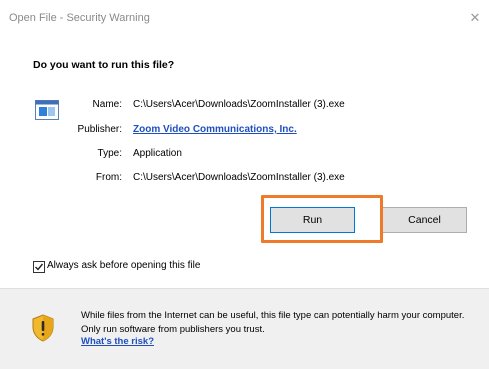 The height and width of the screenshot is (369, 489). I want to click on window-title: Open File - Security Warning, so click(79, 18).